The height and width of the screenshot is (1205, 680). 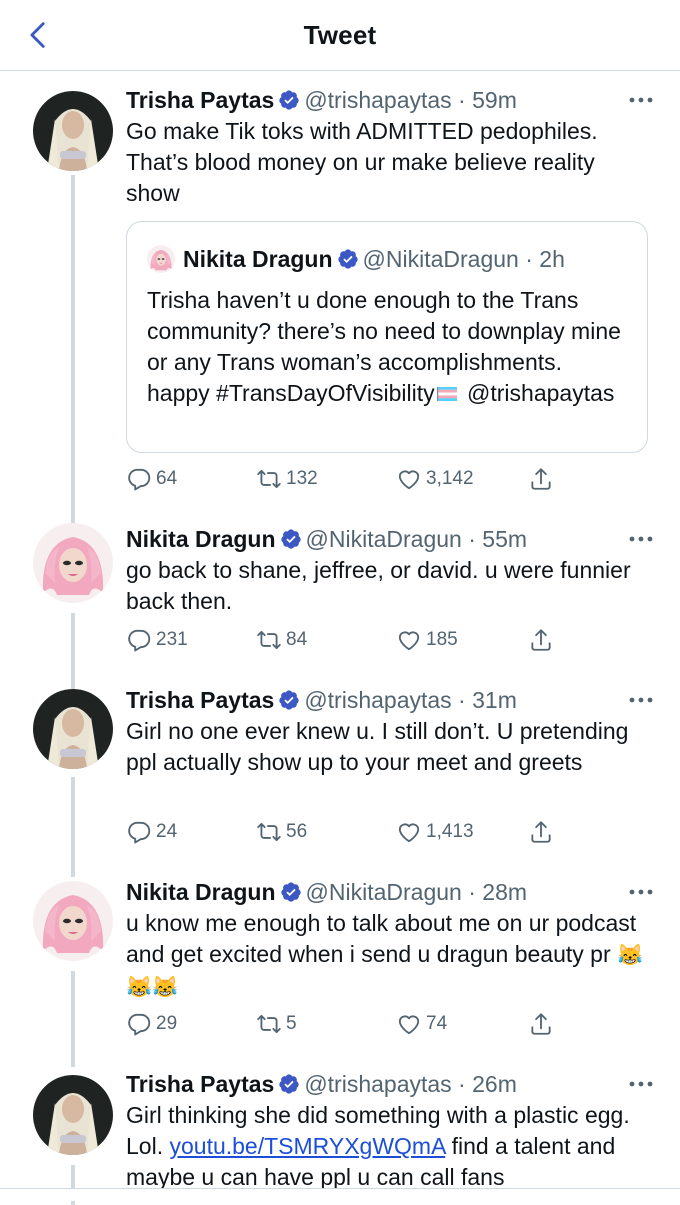 I want to click on timestamp: 59m, so click(x=494, y=100).